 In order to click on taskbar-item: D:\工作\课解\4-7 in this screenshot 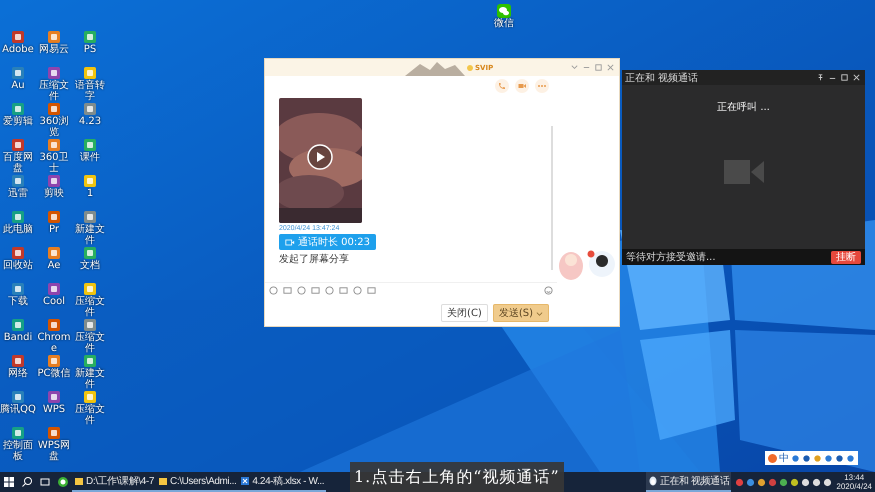, I will do `click(114, 482)`.